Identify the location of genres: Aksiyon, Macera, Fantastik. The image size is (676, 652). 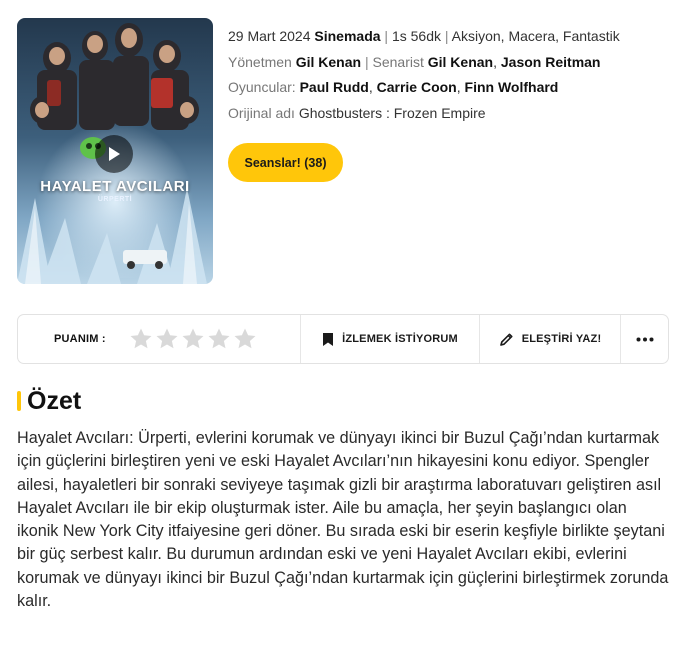
(535, 36).